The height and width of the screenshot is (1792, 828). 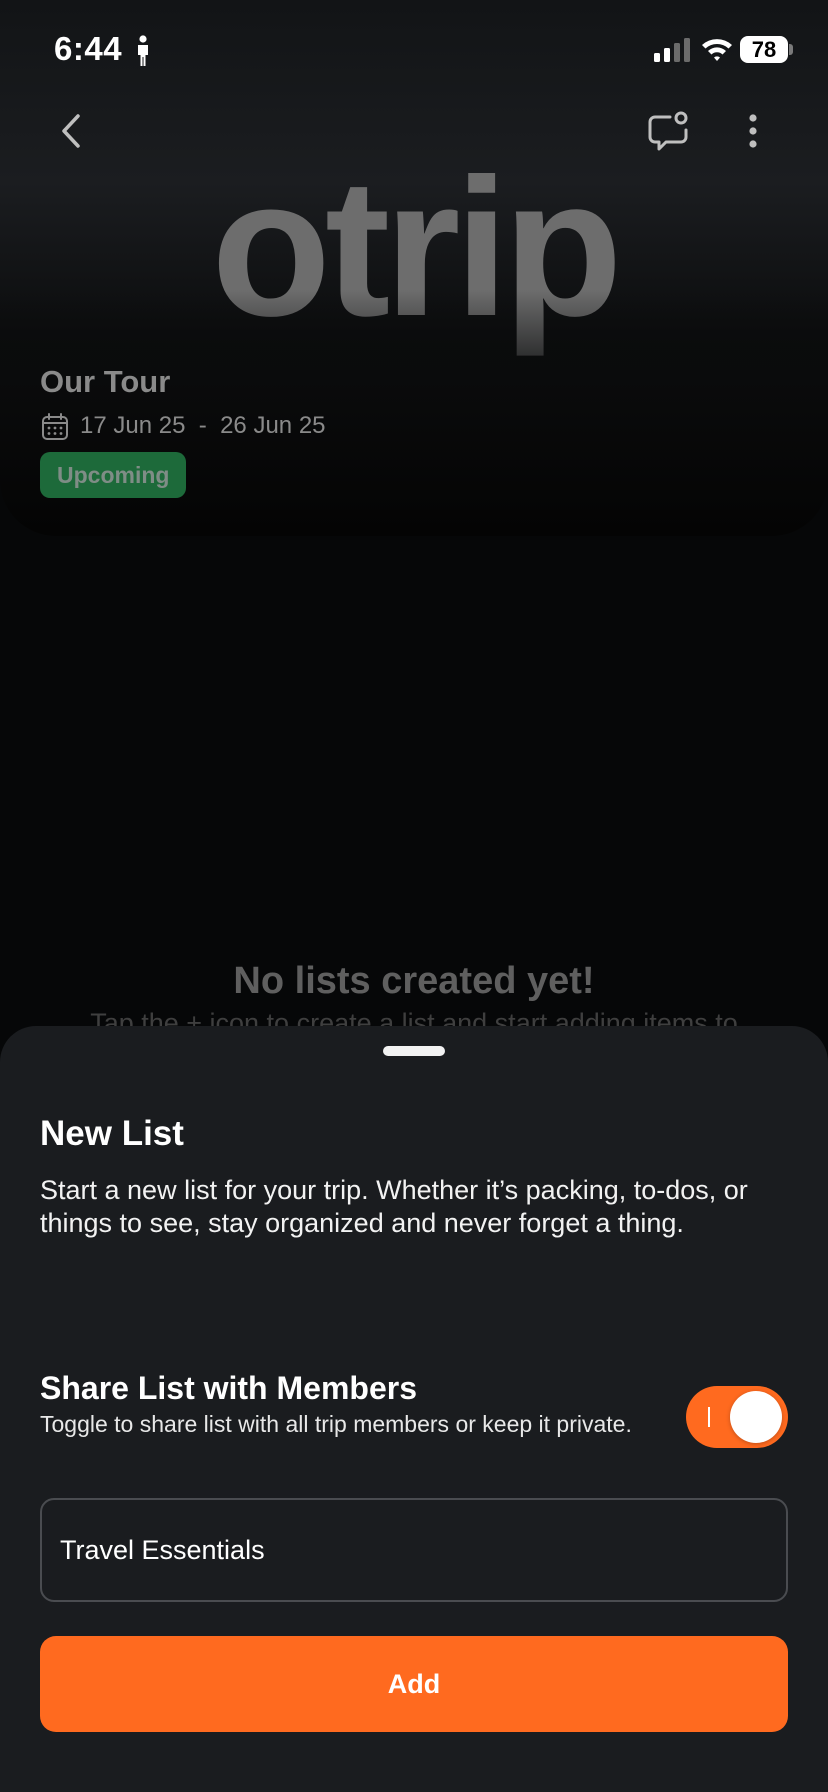 I want to click on sheet-title: New List, so click(x=112, y=1133).